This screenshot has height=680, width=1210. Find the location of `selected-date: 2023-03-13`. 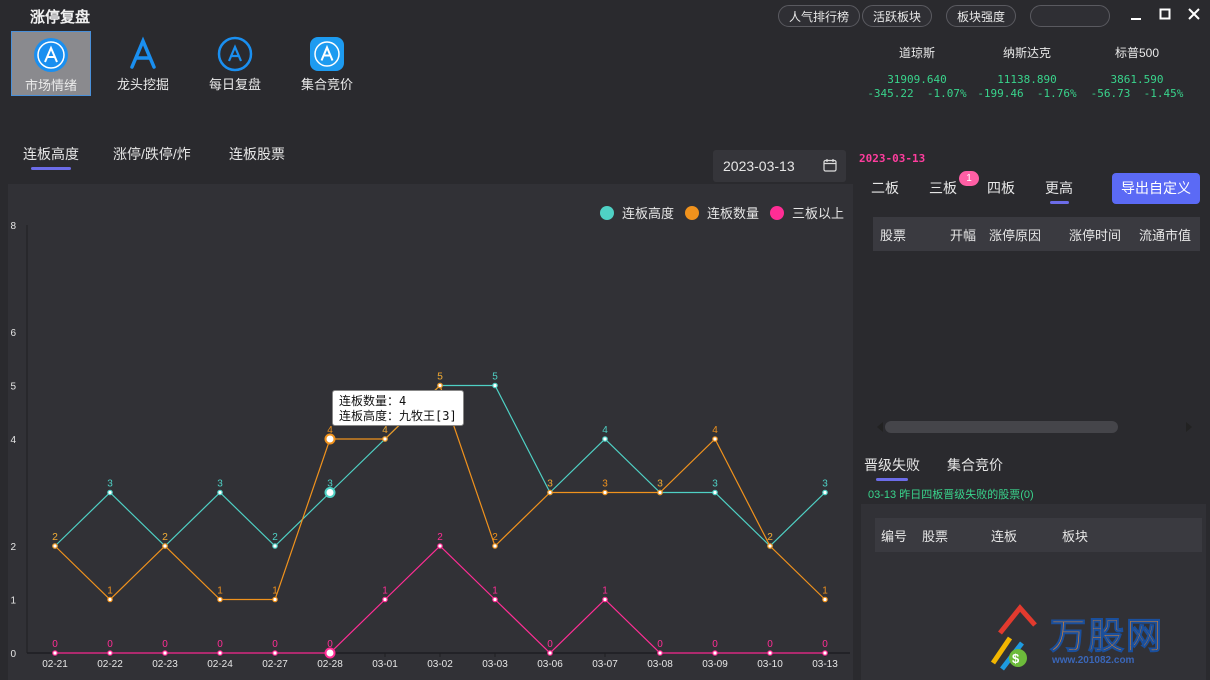

selected-date: 2023-03-13 is located at coordinates (892, 158).